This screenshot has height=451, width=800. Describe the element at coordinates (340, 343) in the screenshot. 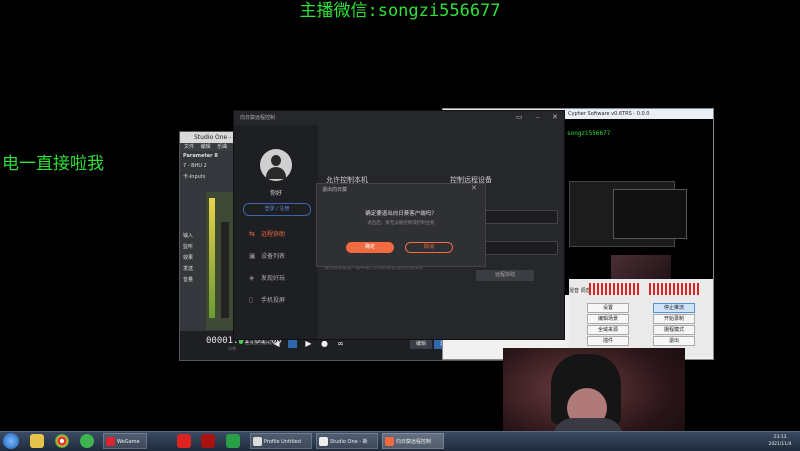

I see `loop-icon: ∞` at that location.